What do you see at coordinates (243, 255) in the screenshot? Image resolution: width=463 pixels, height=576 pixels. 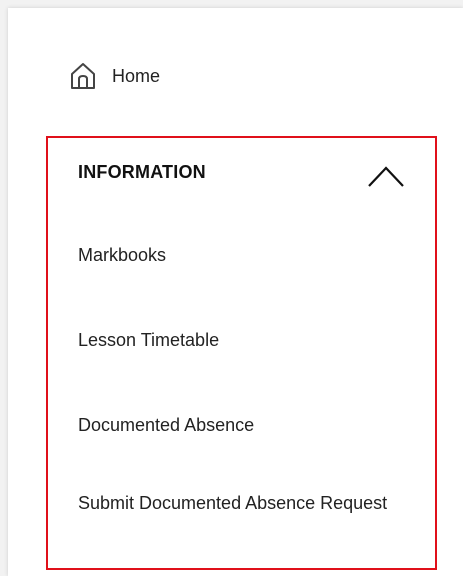 I see `menu-item-markbooks: Markbooks` at bounding box center [243, 255].